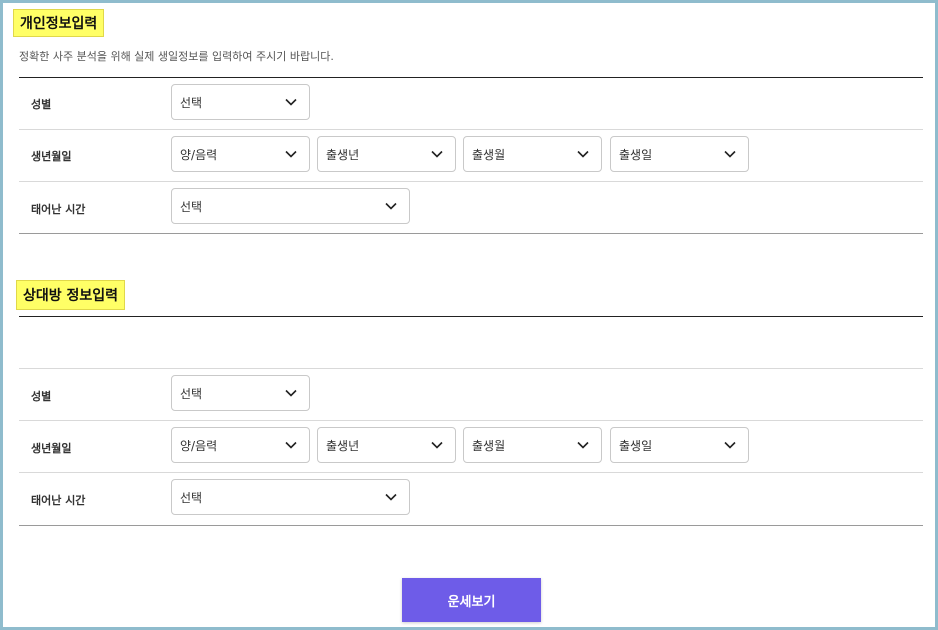 The image size is (938, 630). I want to click on partner-birthtime-label: 태어난 시간, so click(58, 500).